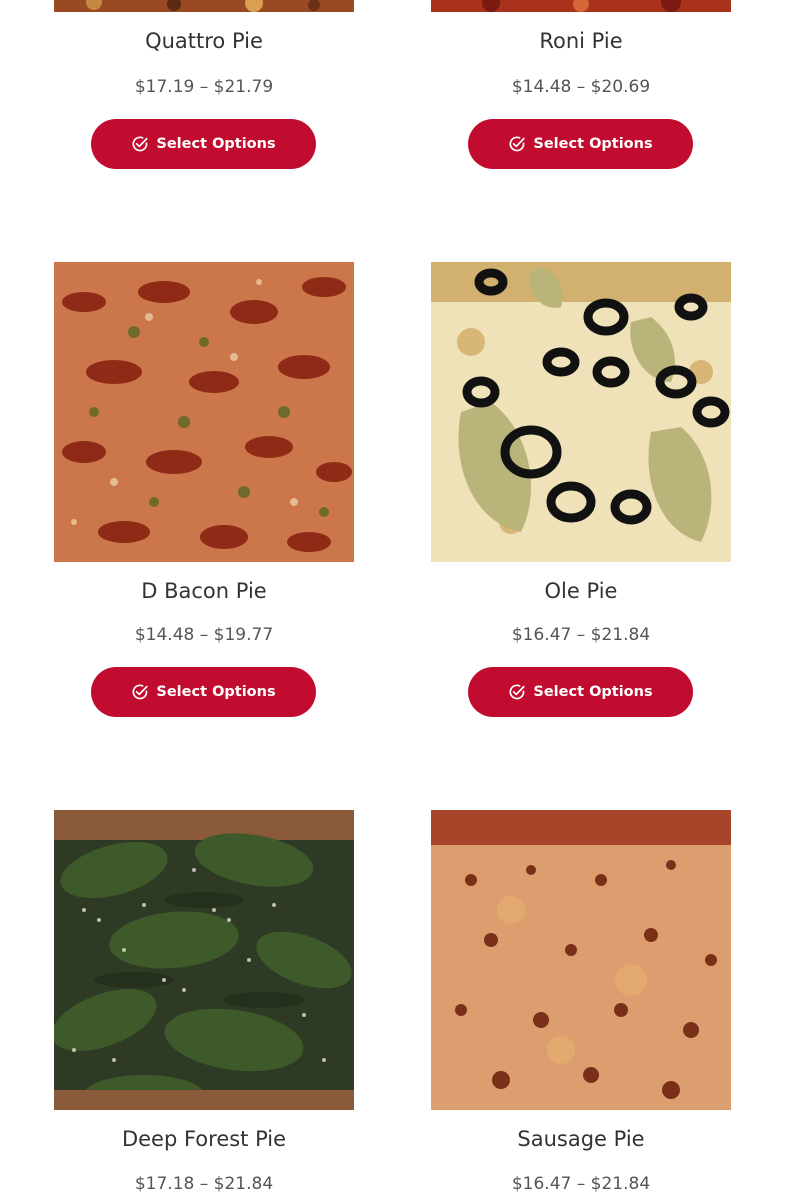  I want to click on pizza-roni-photo, so click(581, 6).